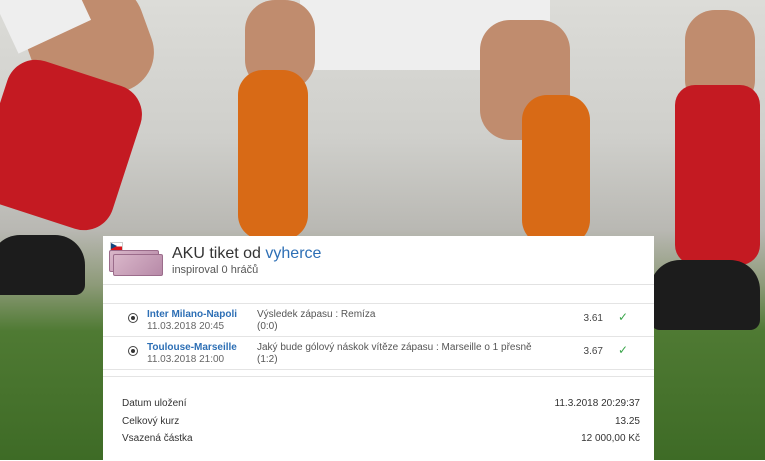  I want to click on match-link: Inter Milano-Napoli, so click(192, 314).